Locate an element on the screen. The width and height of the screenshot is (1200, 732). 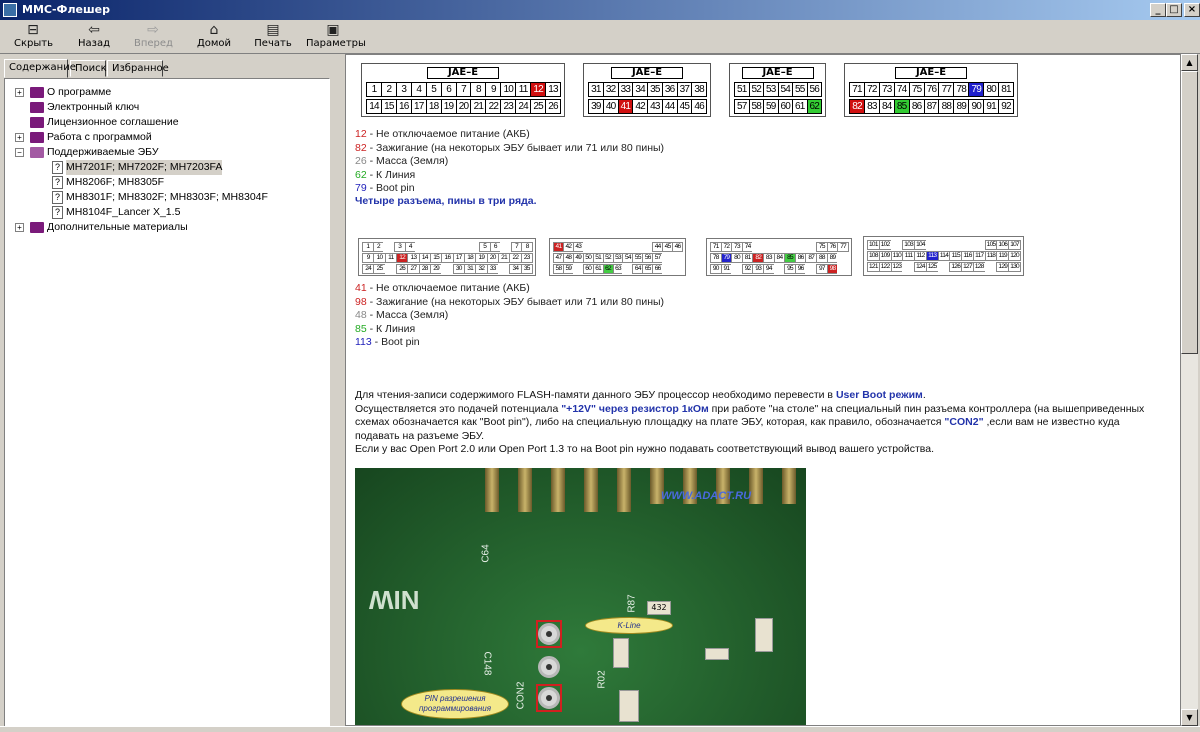
tab-contents: Содержание is located at coordinates (40, 68).